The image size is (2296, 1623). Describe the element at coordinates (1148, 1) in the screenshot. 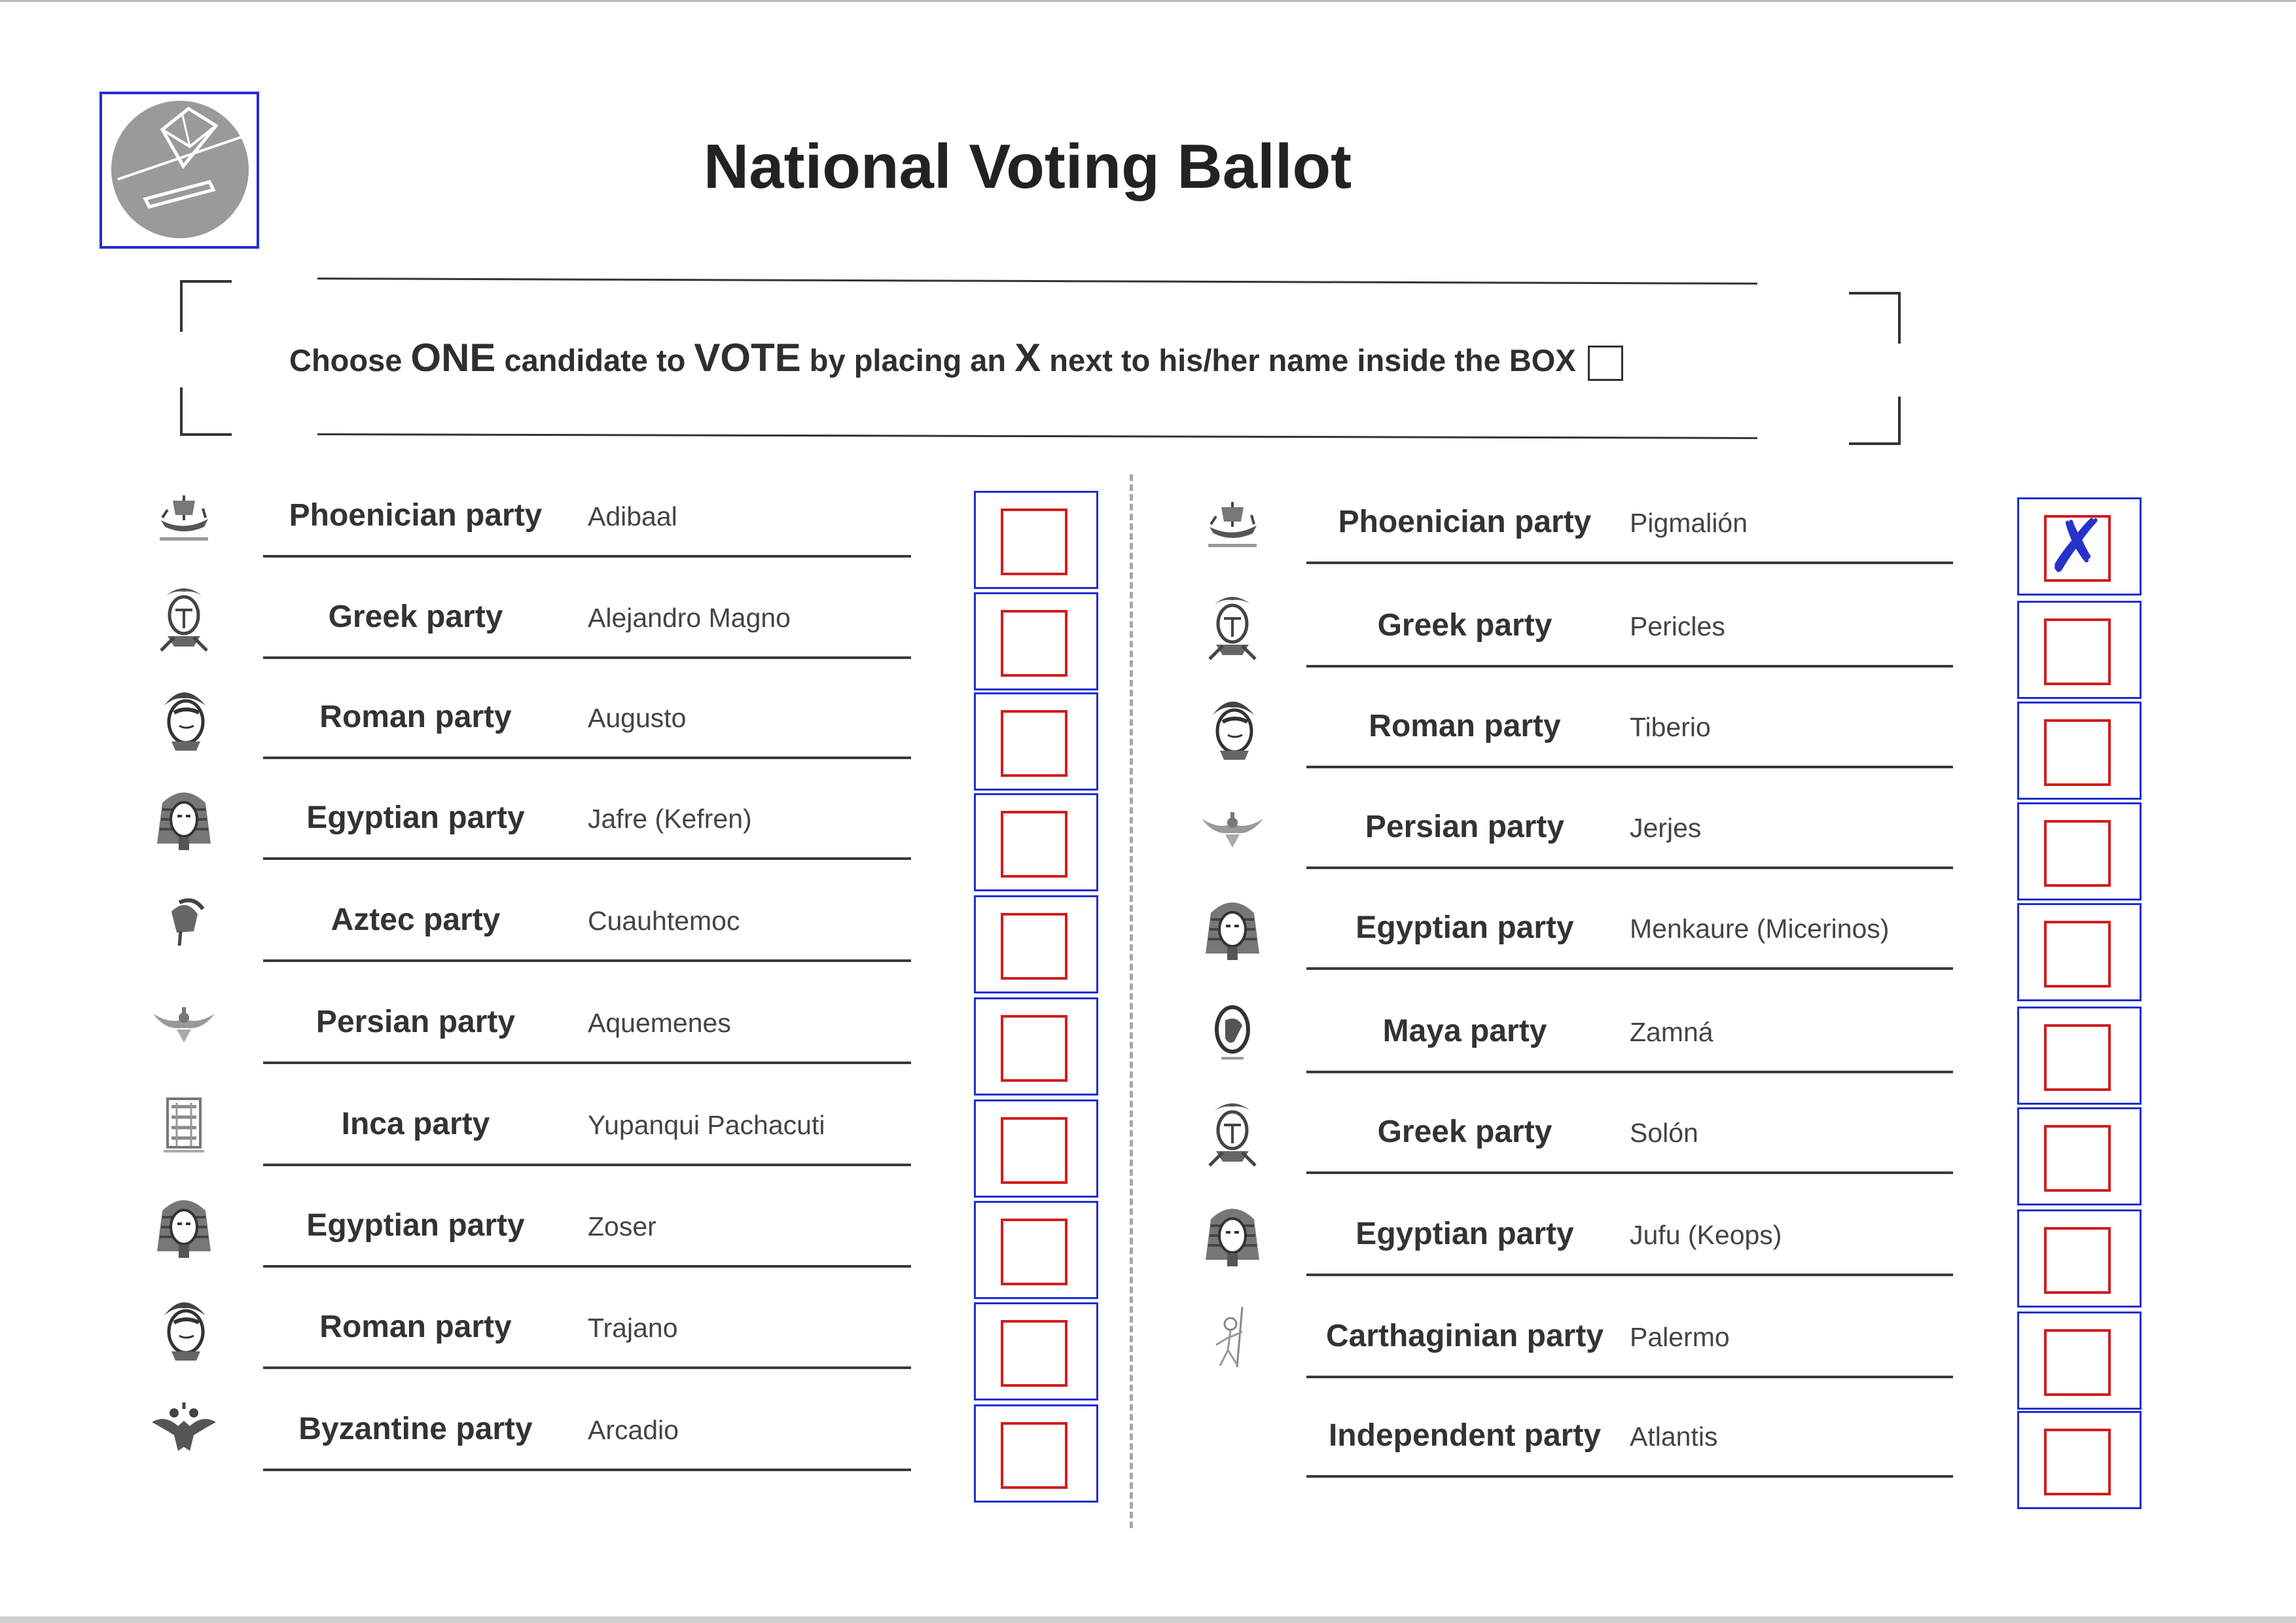

I see `page-edge-top` at that location.